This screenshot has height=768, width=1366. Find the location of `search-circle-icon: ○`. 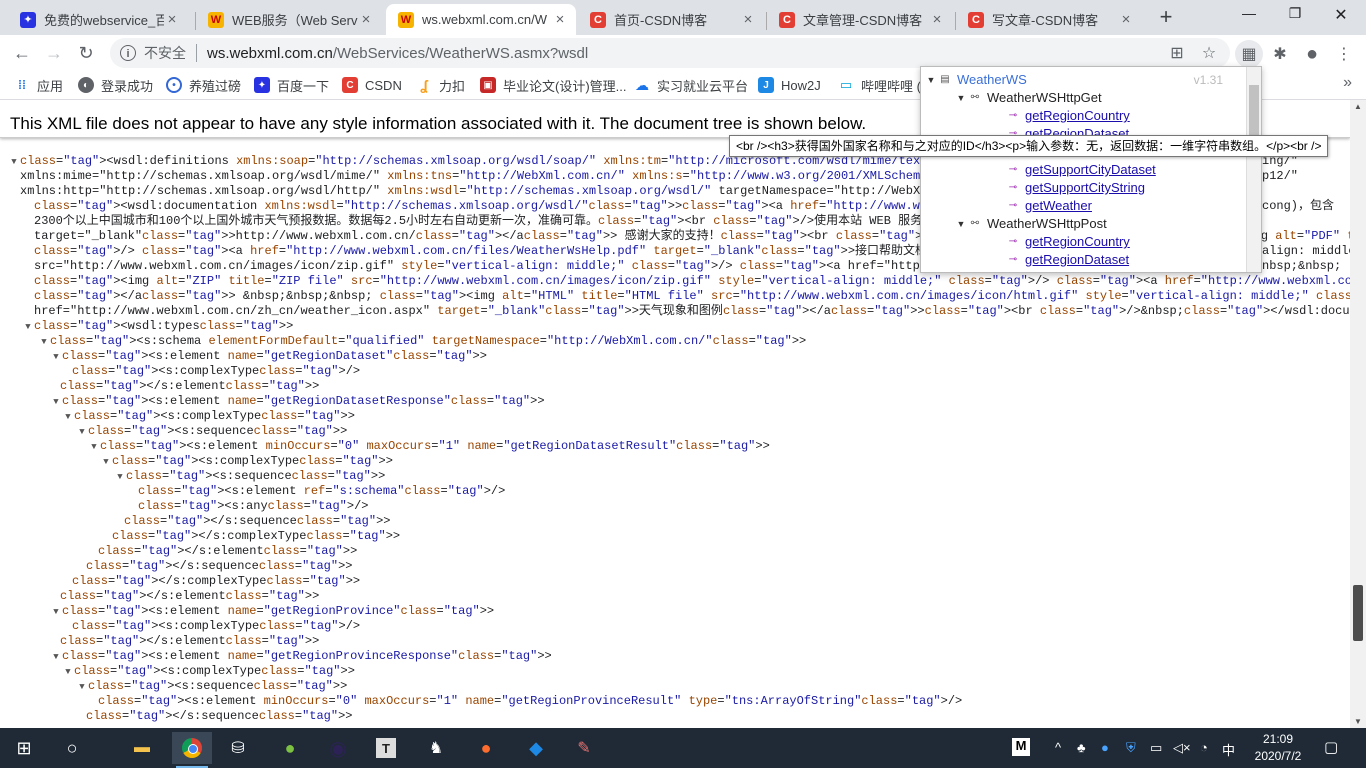

search-circle-icon: ○ is located at coordinates (72, 748).